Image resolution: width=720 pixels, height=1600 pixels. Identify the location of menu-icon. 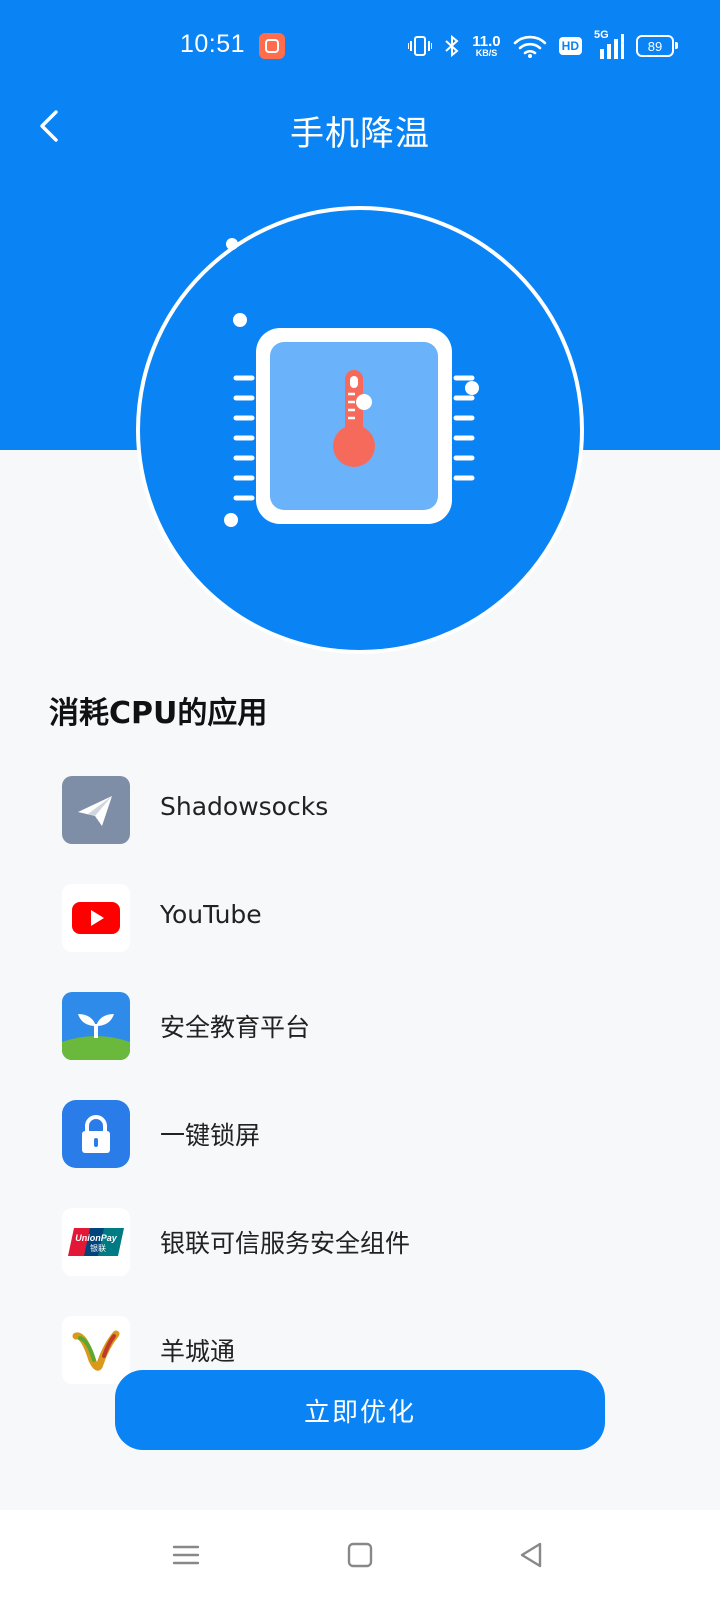
(186, 1555).